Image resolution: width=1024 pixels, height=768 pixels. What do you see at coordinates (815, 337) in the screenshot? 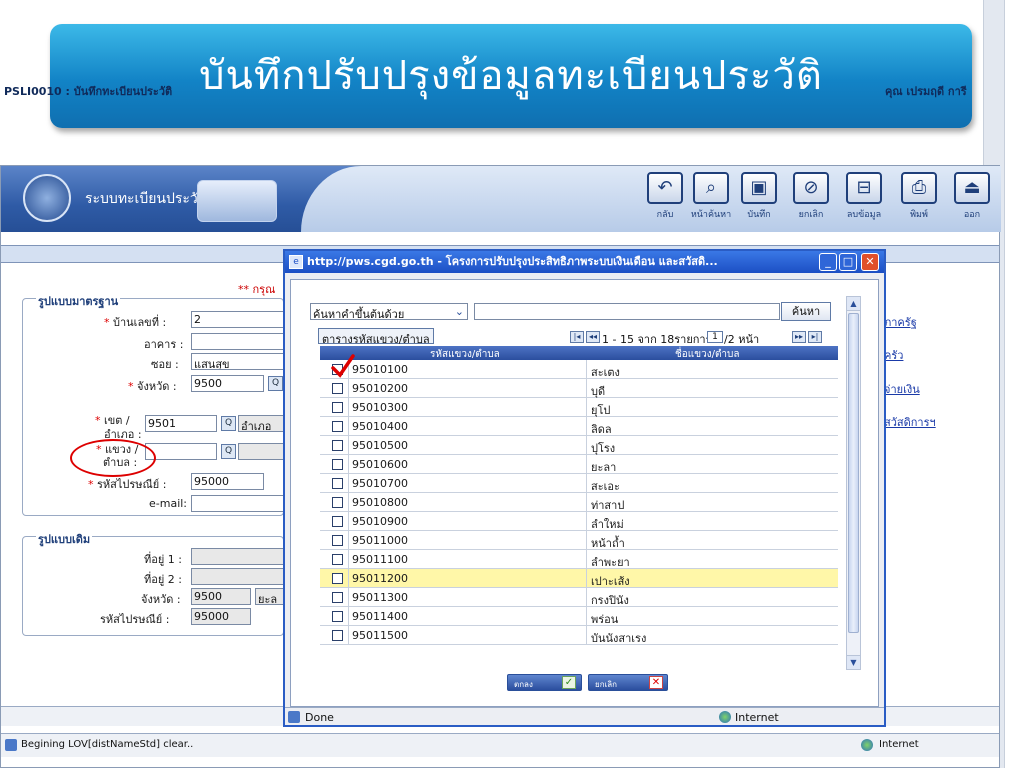
I see `last-page-icon: ▸|` at bounding box center [815, 337].